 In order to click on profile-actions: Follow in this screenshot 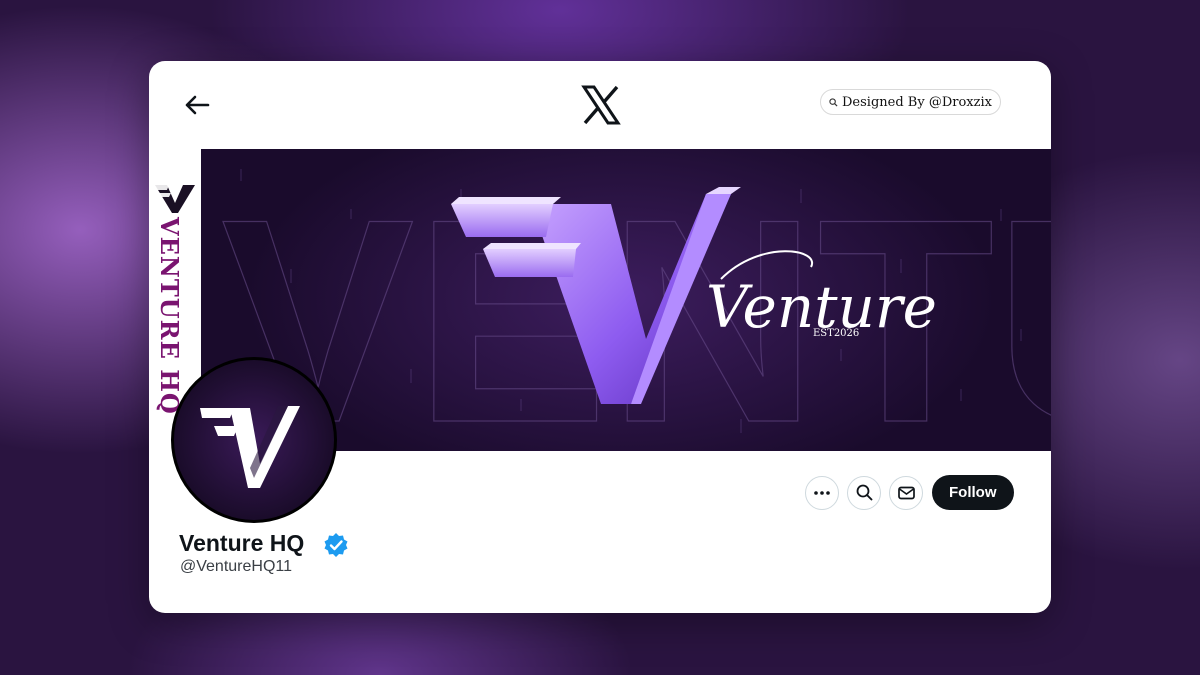, I will do `click(909, 492)`.